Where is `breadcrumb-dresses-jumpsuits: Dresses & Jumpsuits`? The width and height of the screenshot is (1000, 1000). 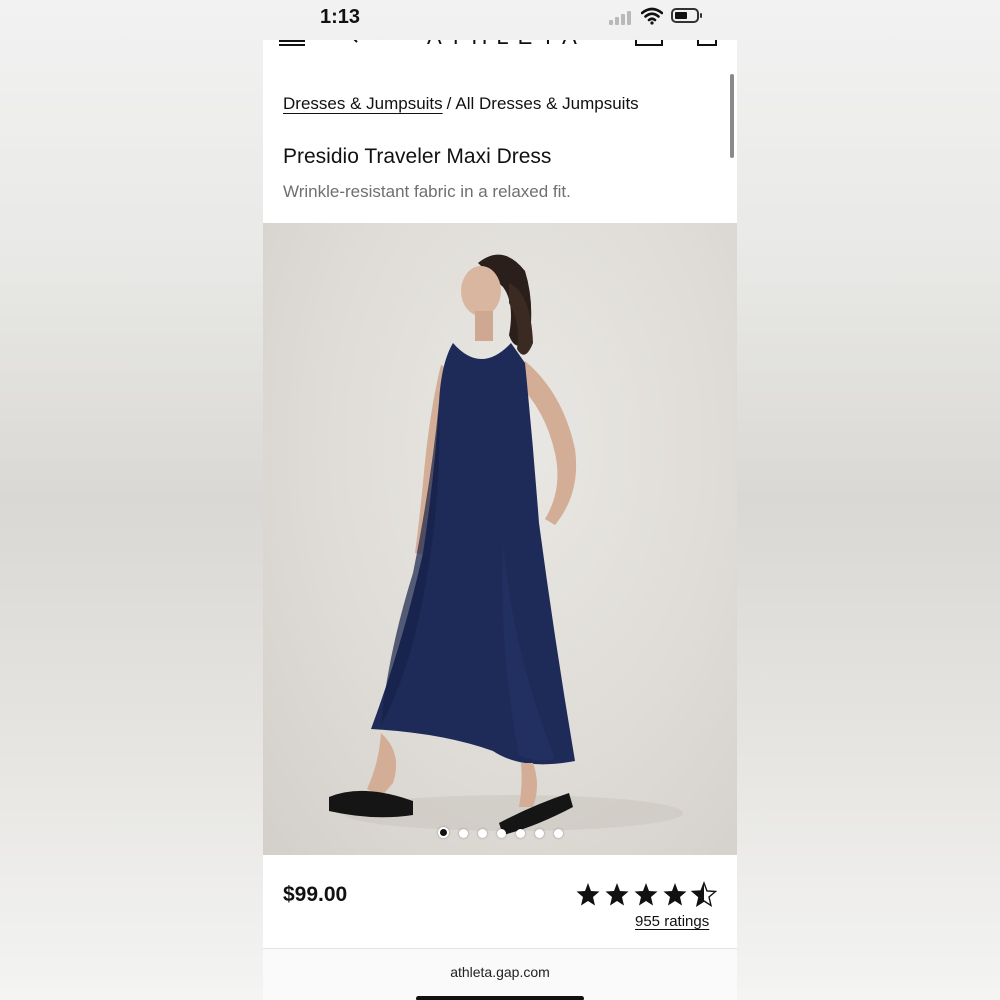
breadcrumb-dresses-jumpsuits: Dresses & Jumpsuits is located at coordinates (363, 103).